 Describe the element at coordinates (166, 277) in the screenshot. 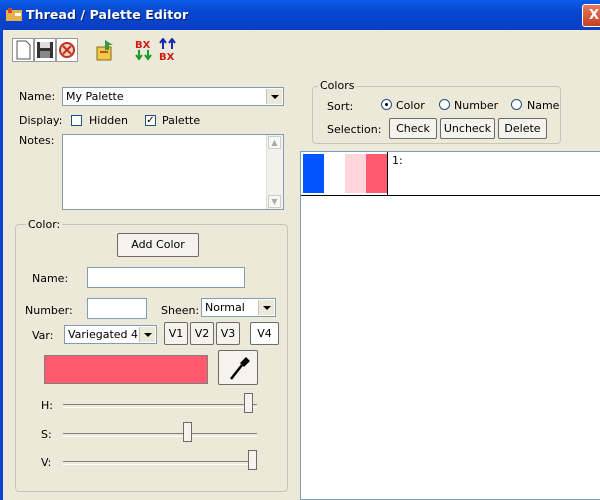

I see `color-name-input` at that location.